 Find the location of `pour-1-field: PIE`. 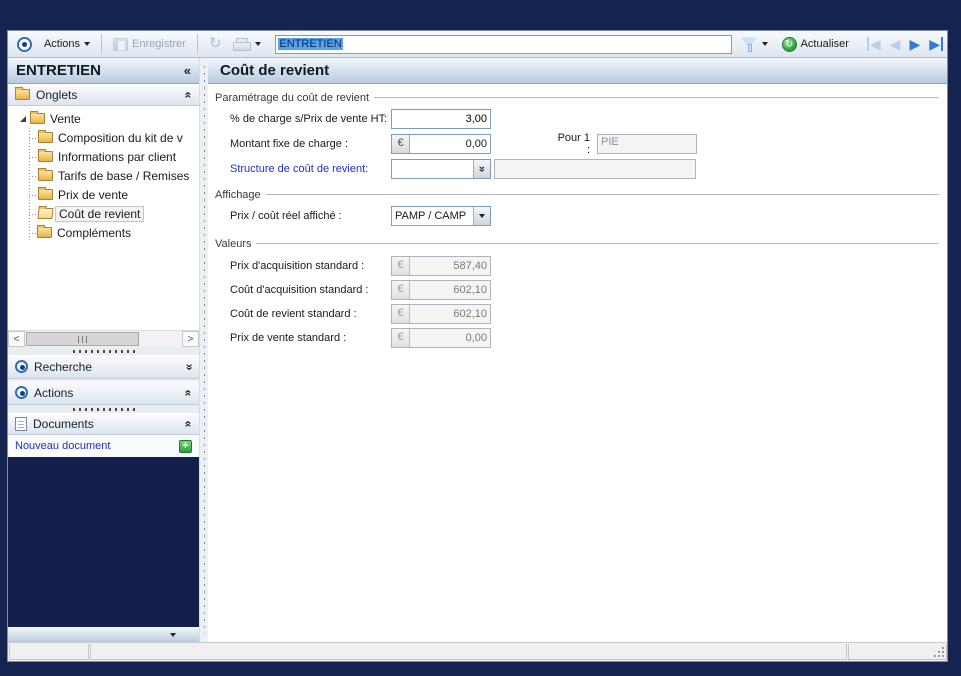

pour-1-field: PIE is located at coordinates (647, 143).